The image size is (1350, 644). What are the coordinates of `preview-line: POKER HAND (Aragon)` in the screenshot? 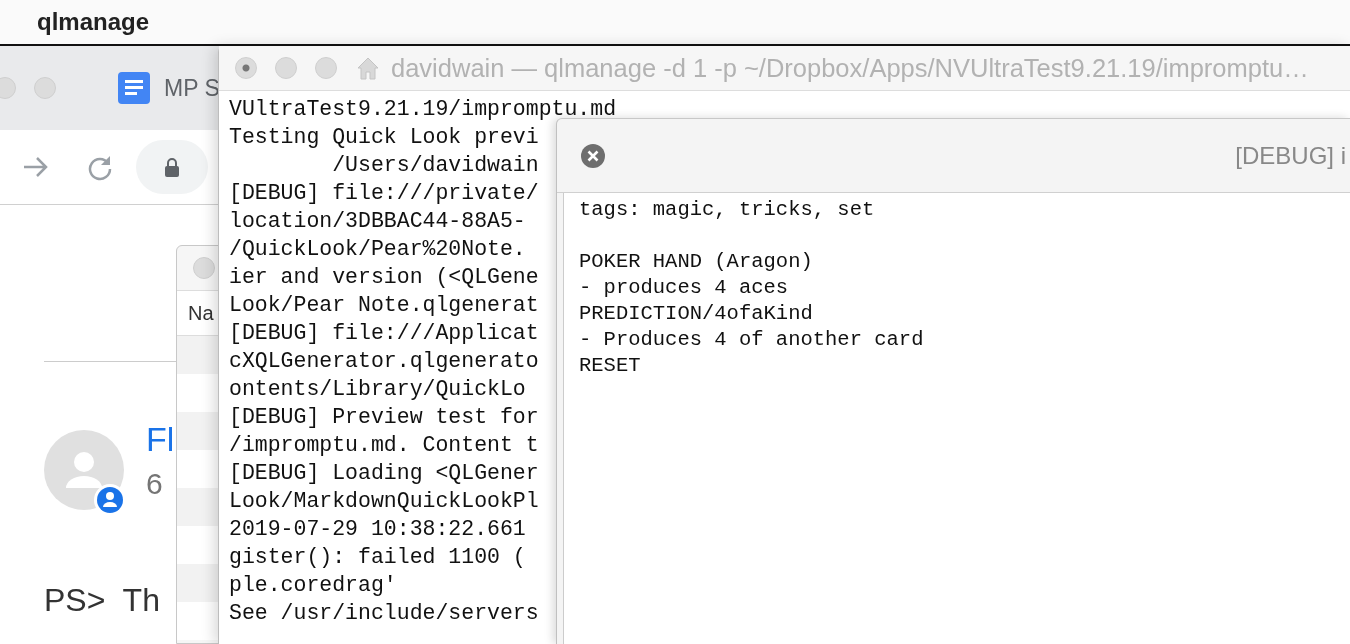 It's located at (696, 262).